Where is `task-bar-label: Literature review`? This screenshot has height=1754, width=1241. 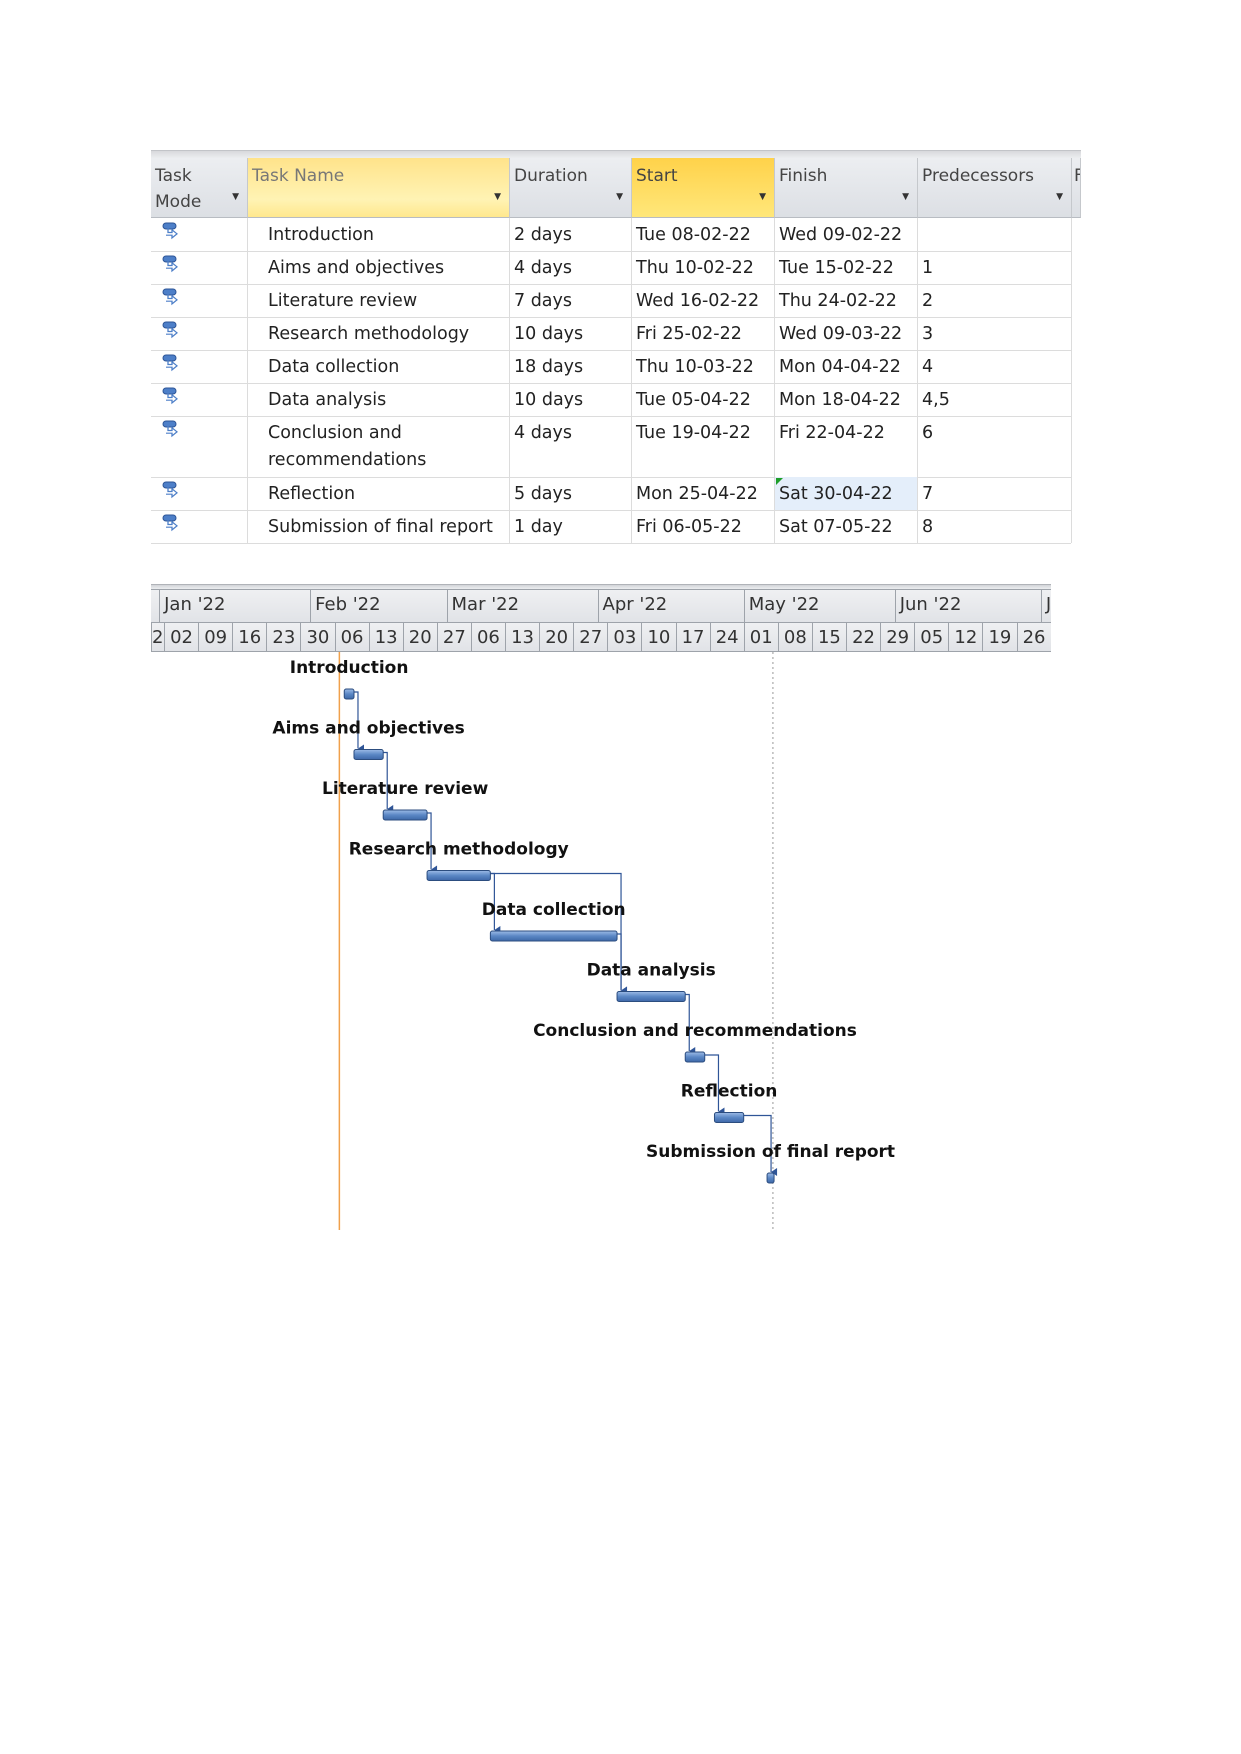
task-bar-label: Literature review is located at coordinates (405, 789).